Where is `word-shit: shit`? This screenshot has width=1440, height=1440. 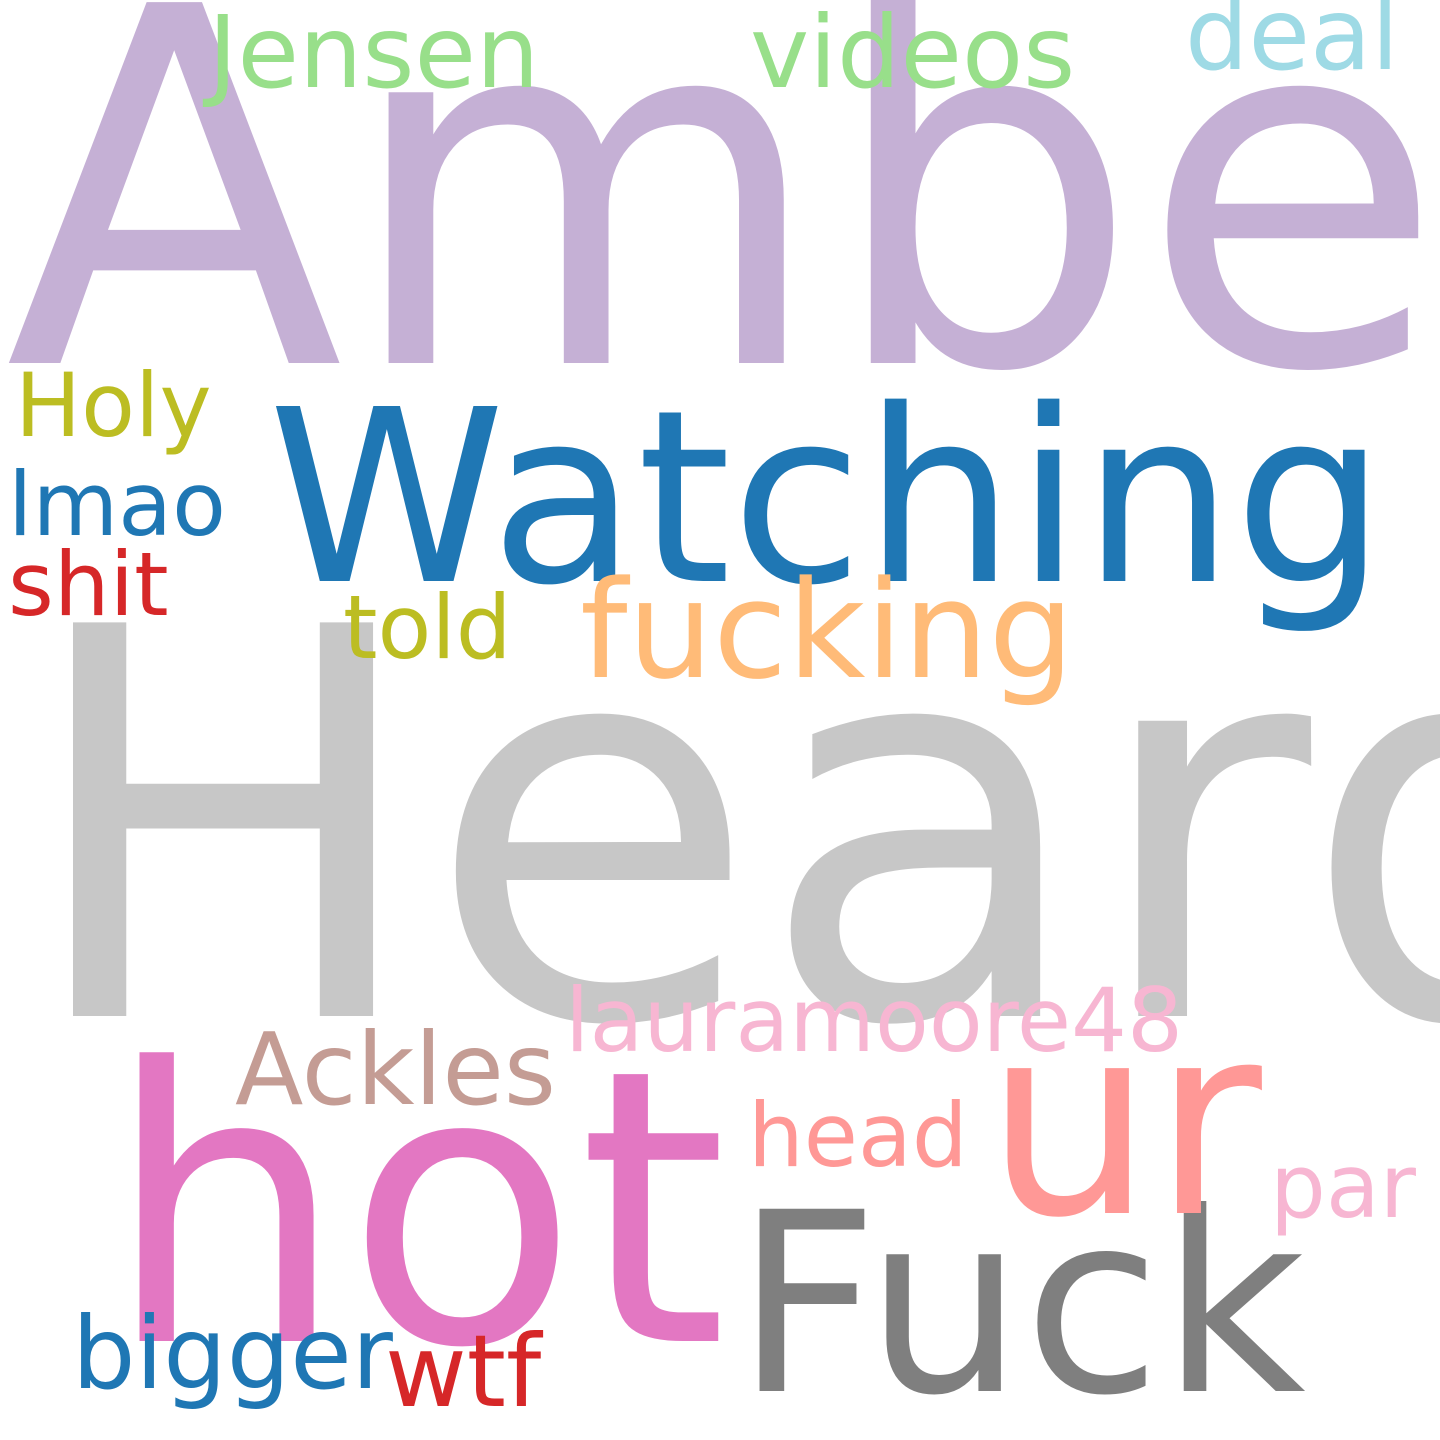 word-shit: shit is located at coordinates (88, 584).